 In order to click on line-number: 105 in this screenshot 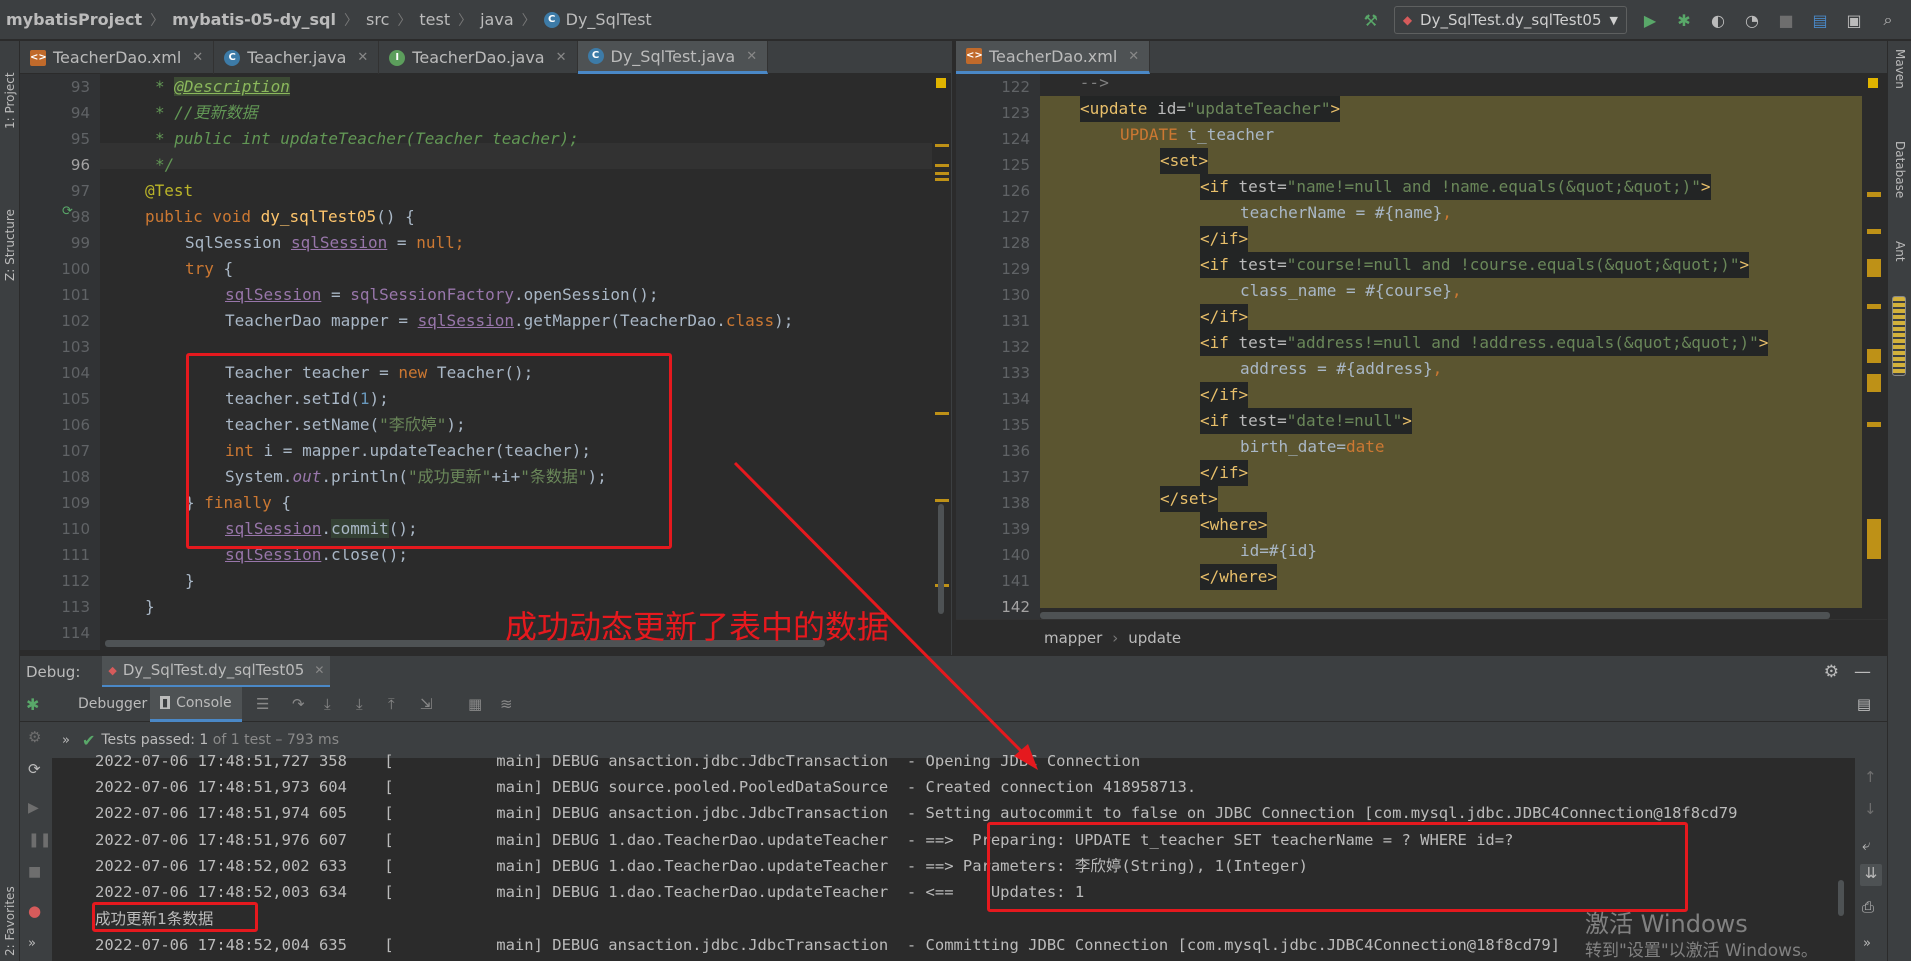, I will do `click(75, 399)`.